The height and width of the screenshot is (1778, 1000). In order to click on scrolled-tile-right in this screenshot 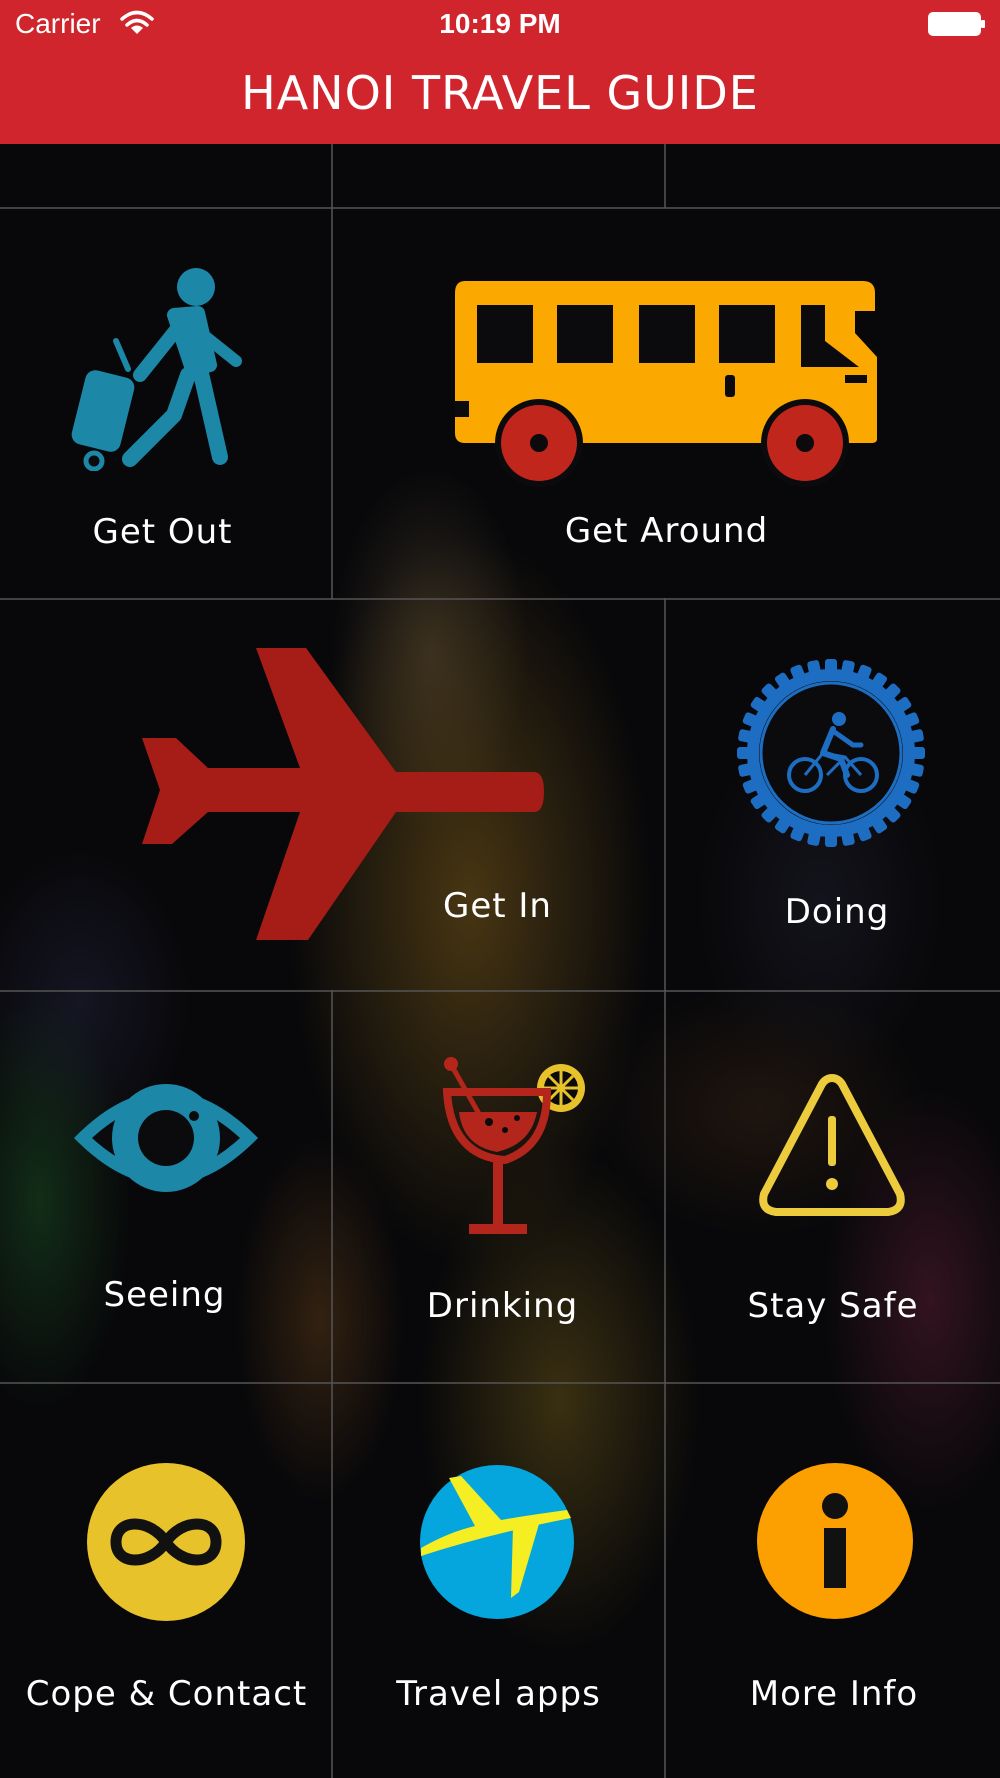, I will do `click(833, 175)`.